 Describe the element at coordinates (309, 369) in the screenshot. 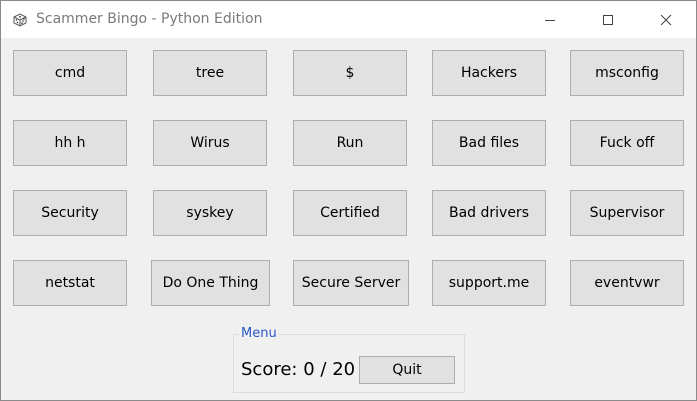

I see `score-value: 0` at that location.